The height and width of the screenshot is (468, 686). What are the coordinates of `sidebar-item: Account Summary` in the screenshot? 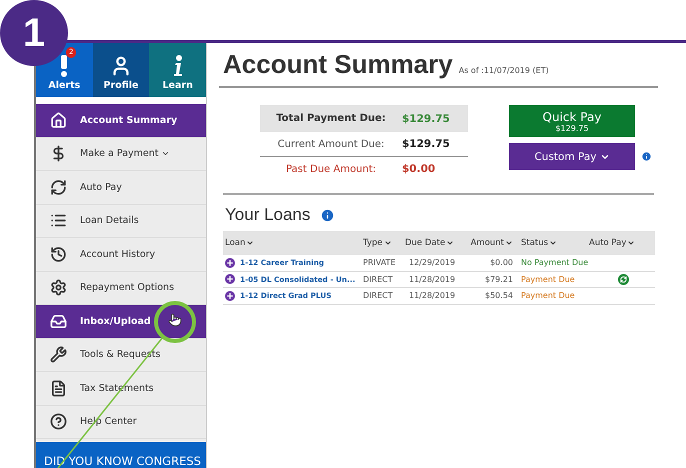 It's located at (121, 121).